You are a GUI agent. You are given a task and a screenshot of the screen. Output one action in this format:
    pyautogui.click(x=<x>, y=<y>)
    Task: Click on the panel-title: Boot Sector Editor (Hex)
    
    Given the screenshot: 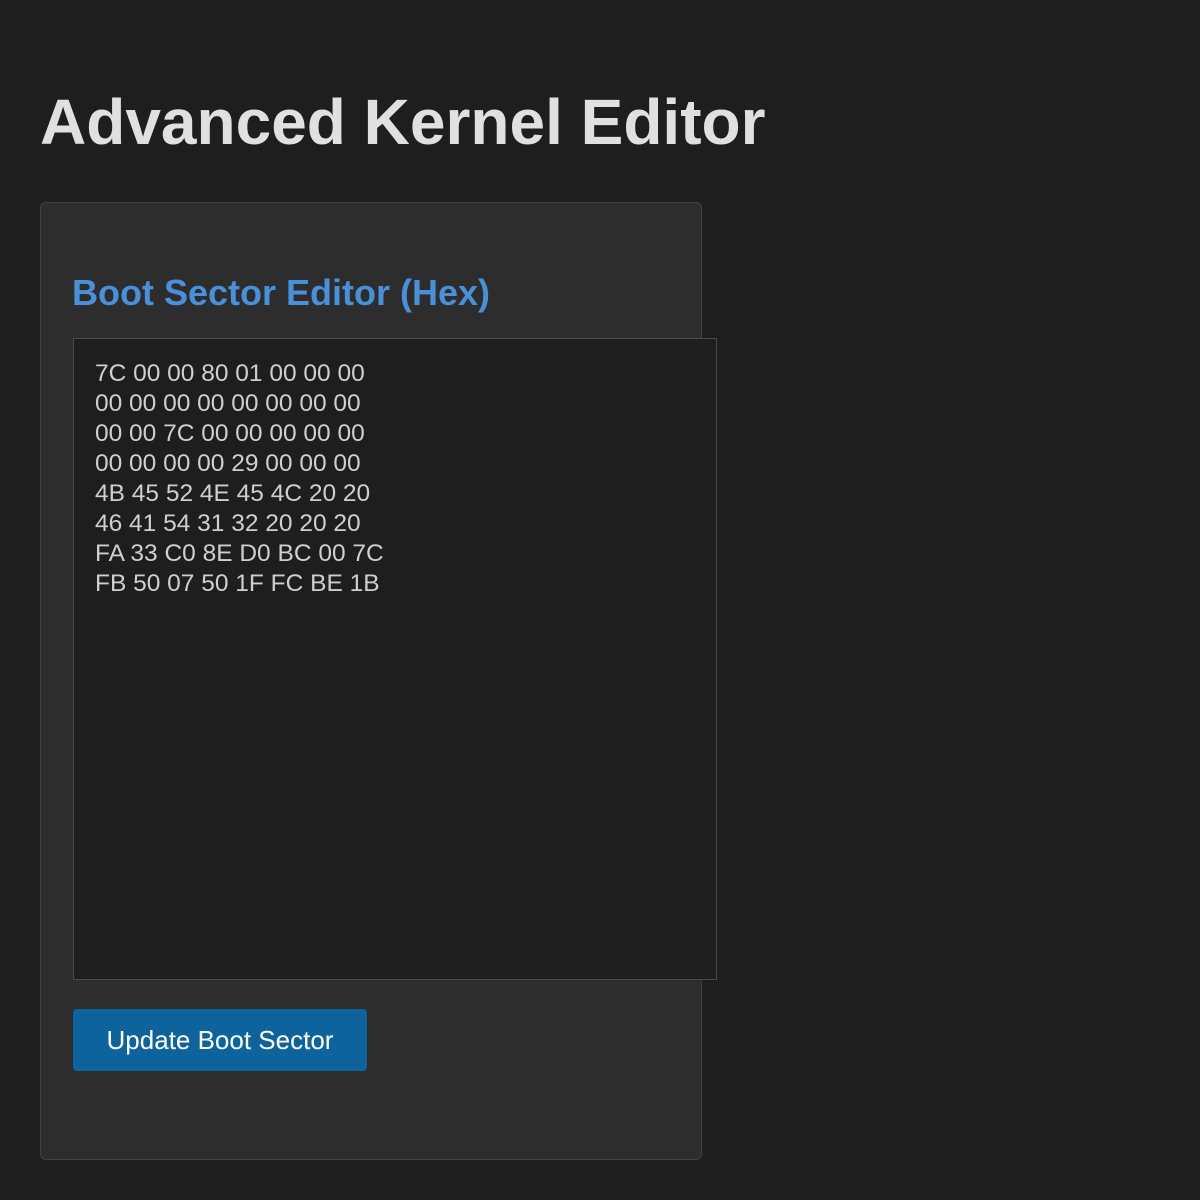 What is the action you would take?
    pyautogui.click(x=281, y=292)
    